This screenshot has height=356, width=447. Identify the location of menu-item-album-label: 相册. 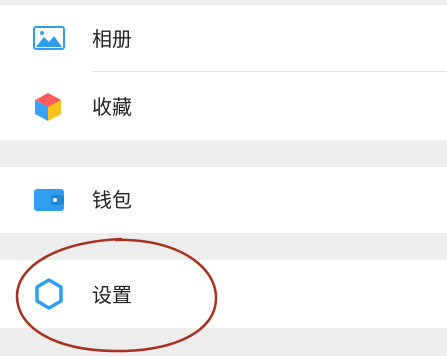
(112, 39).